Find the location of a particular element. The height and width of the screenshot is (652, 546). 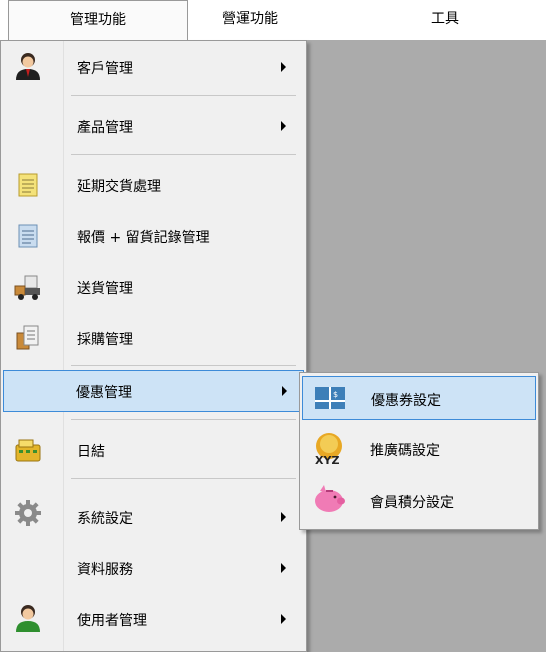

notepad-blue-icon is located at coordinates (28, 236).